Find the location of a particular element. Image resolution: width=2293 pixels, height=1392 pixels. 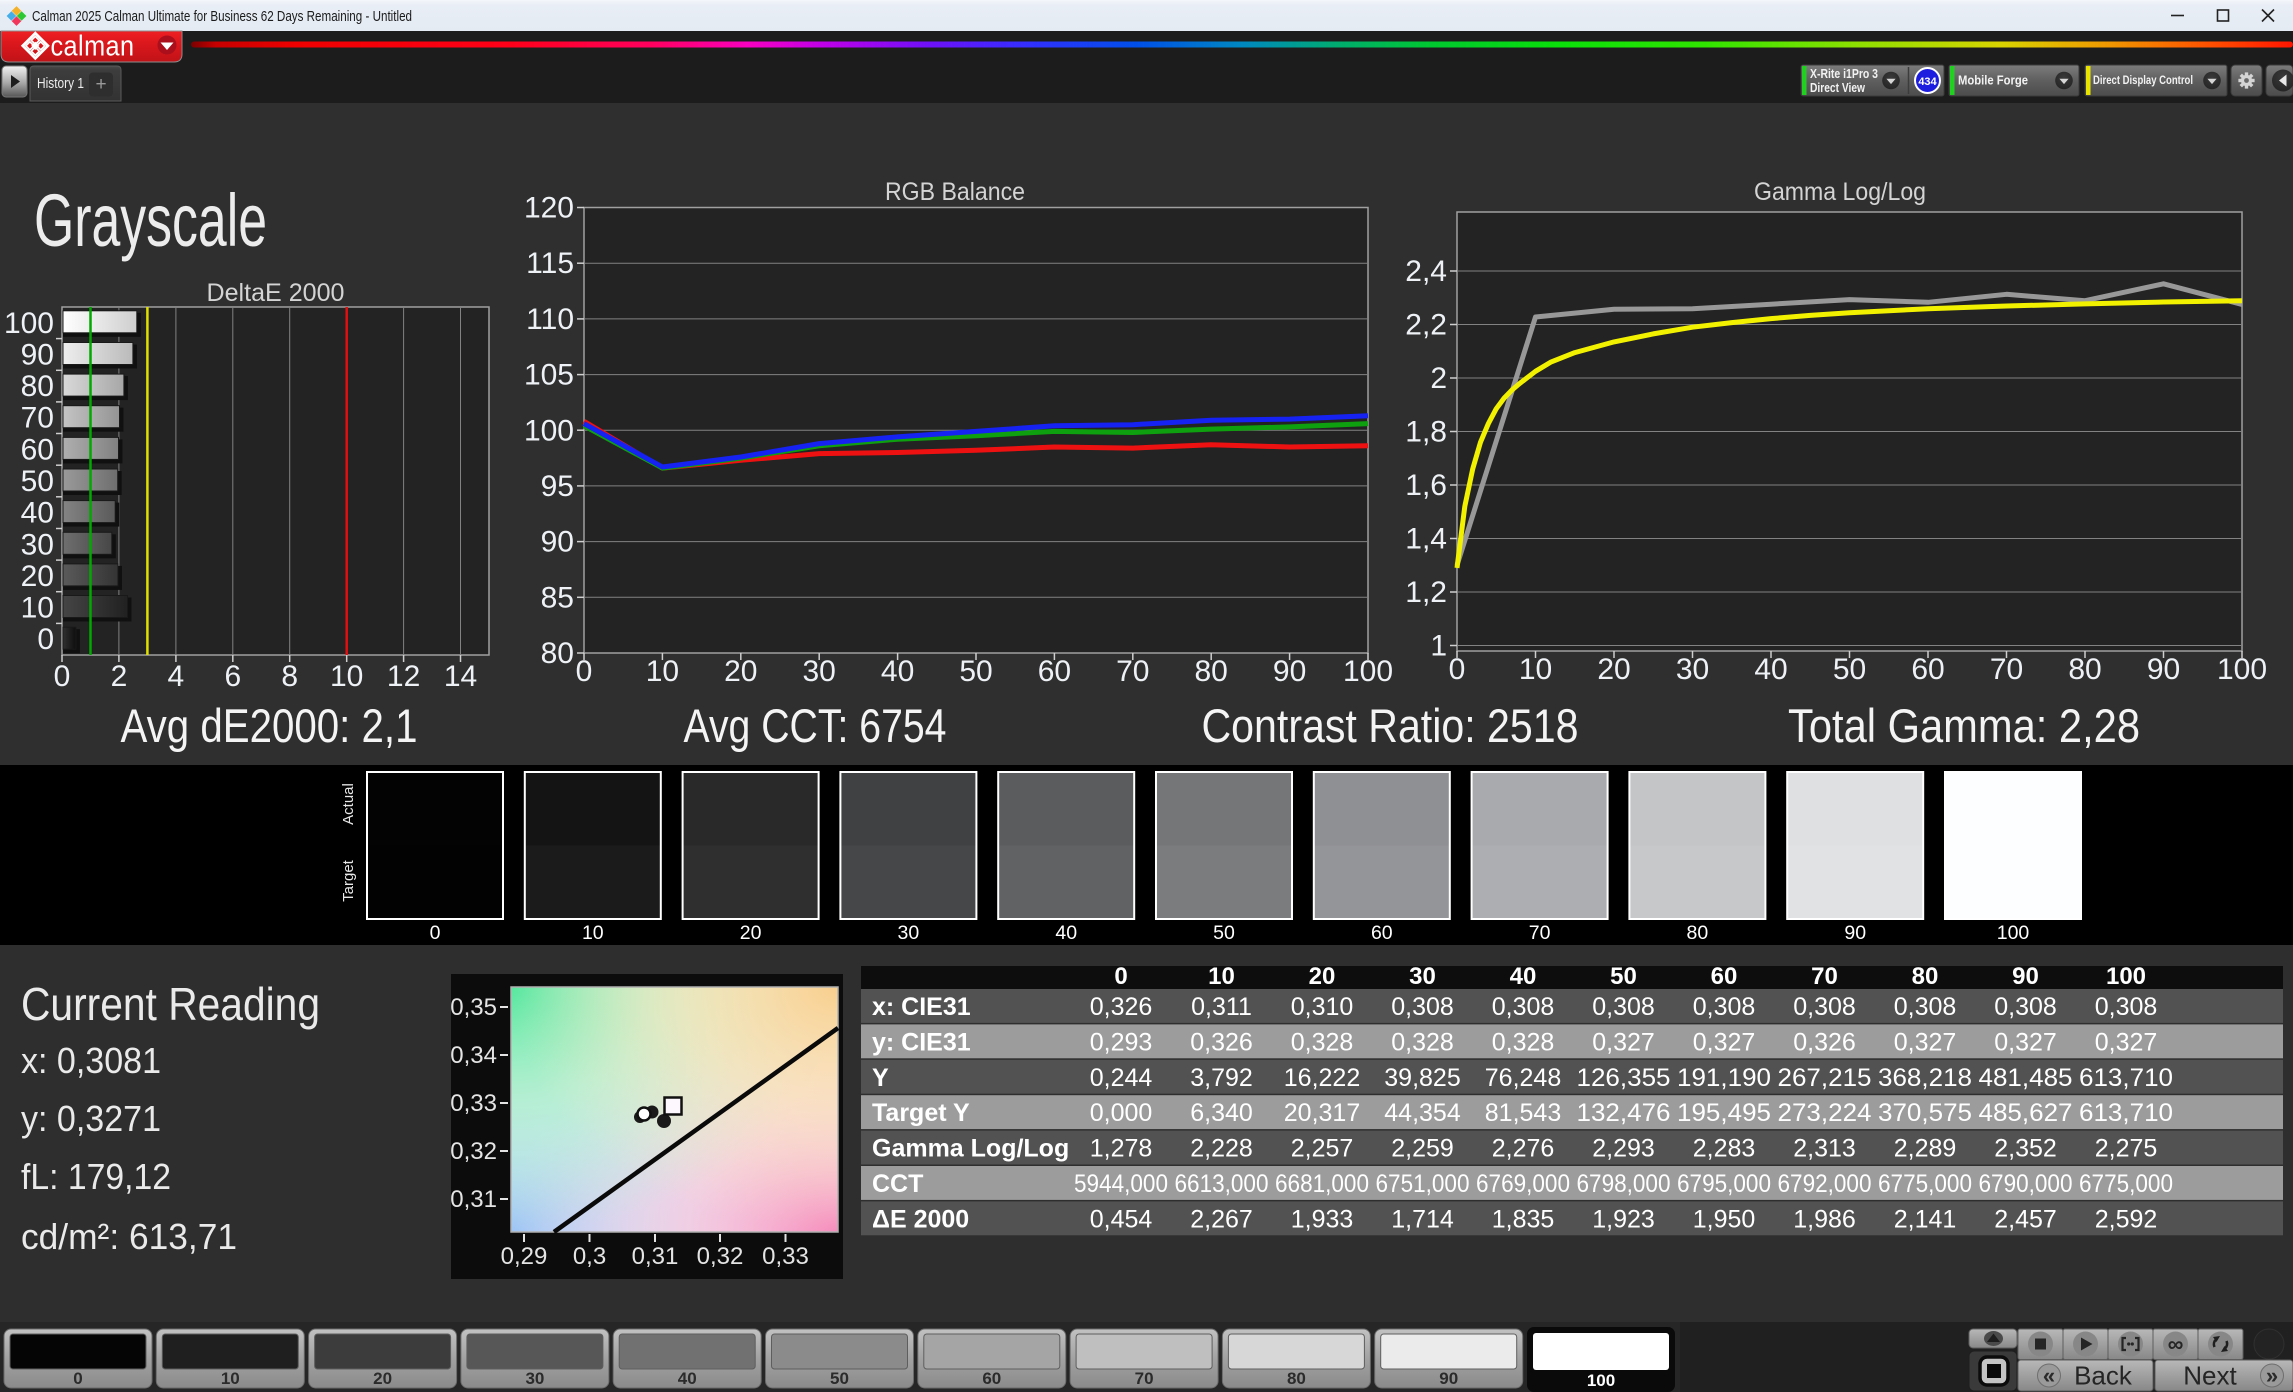

svg-text: 267,215 is located at coordinates (1825, 1078).